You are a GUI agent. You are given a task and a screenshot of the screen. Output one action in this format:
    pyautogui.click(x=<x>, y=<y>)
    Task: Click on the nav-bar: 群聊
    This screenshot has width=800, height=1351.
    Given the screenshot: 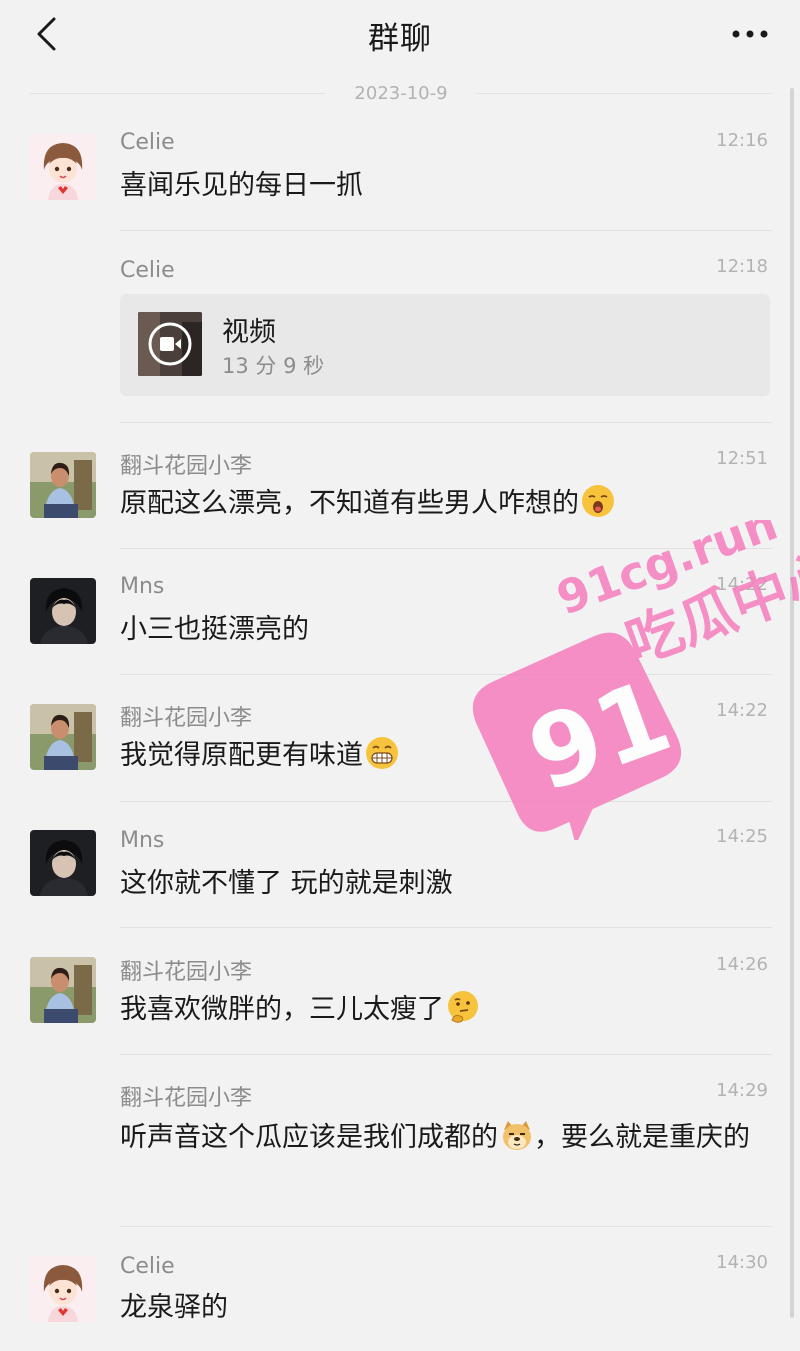 What is the action you would take?
    pyautogui.click(x=400, y=35)
    